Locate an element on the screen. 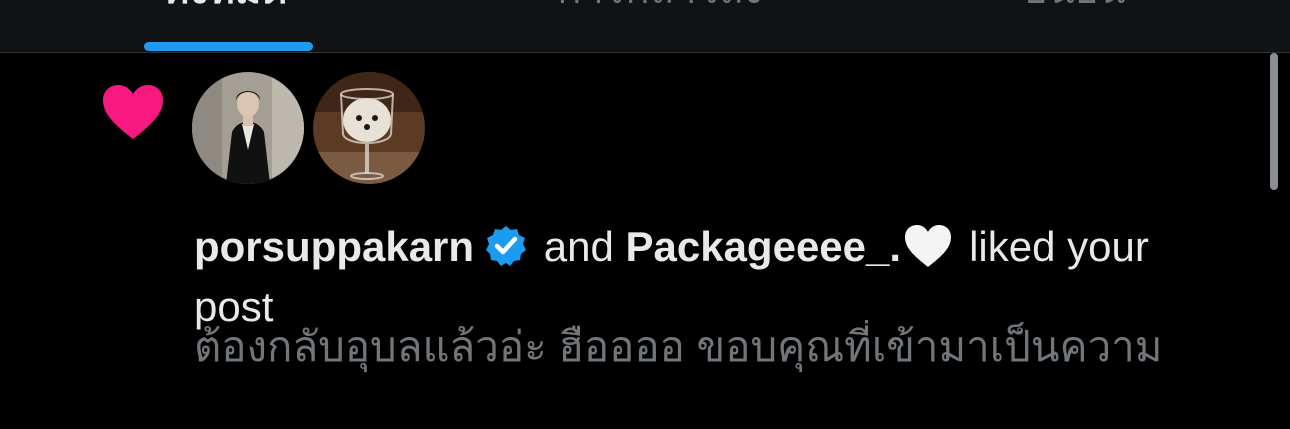  heart-icon is located at coordinates (133, 112).